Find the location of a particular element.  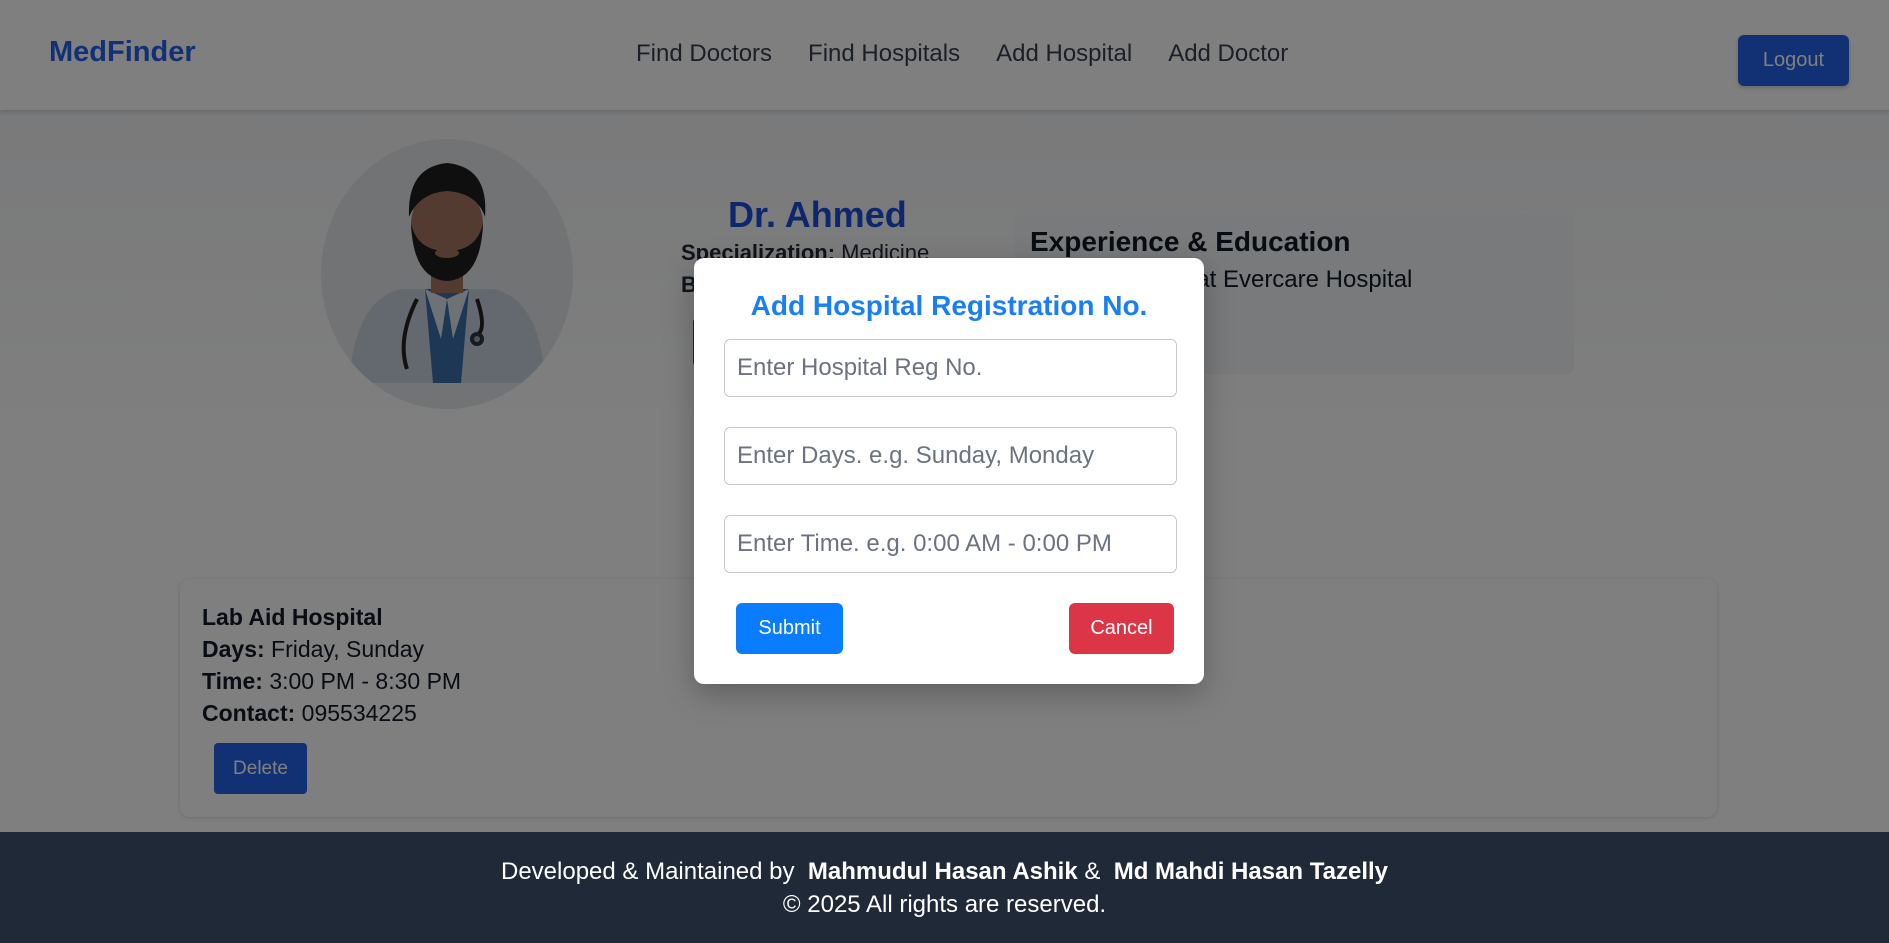

cancel-button: Cancel is located at coordinates (1121, 628).